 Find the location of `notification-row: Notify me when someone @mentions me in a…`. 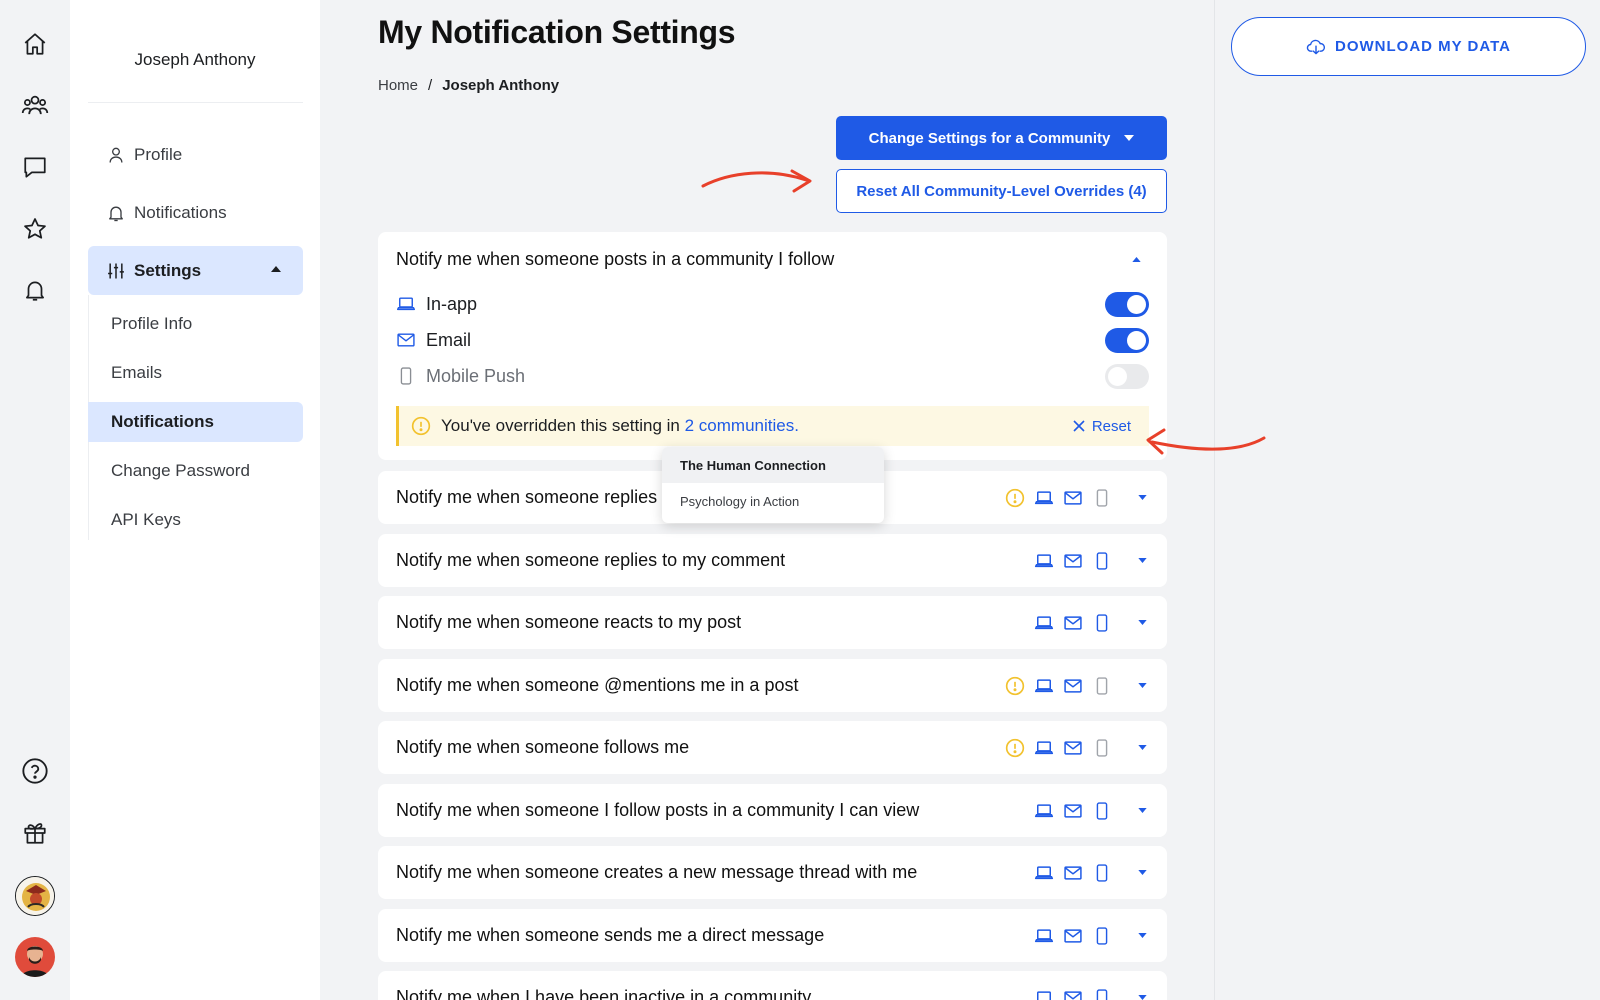

notification-row: Notify me when someone @mentions me in a… is located at coordinates (772, 685).